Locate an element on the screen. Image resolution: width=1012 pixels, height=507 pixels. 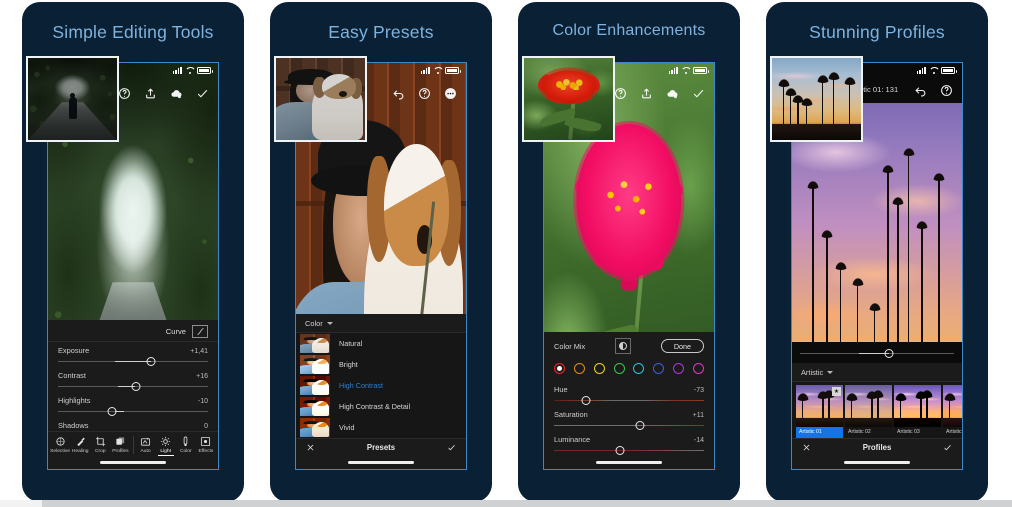
slider-exposure: Exposure +1,41 is located at coordinates (133, 354).